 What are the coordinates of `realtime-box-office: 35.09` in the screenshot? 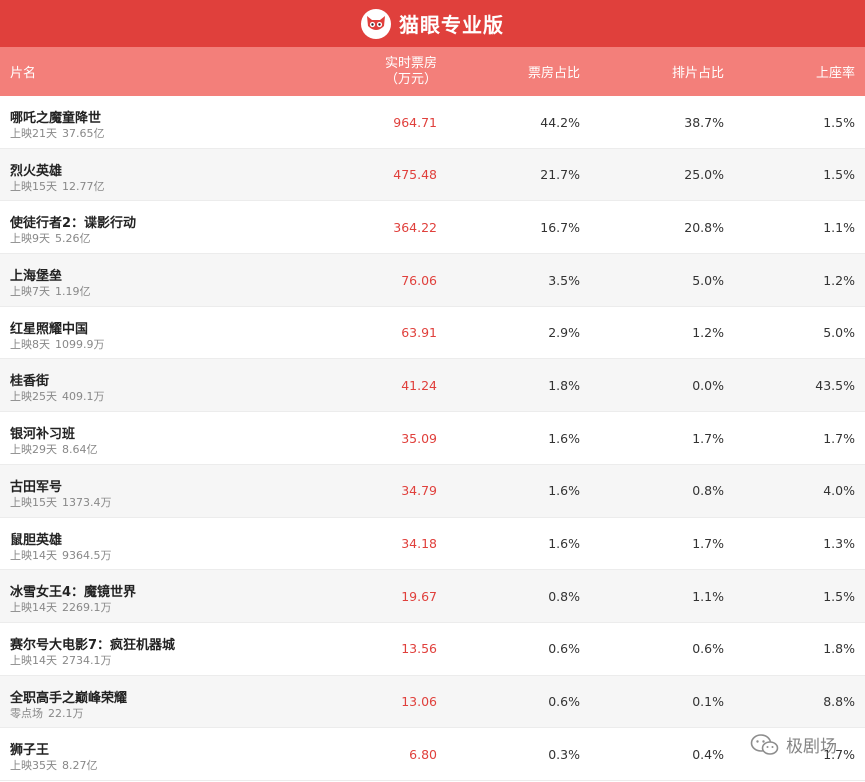 It's located at (419, 438).